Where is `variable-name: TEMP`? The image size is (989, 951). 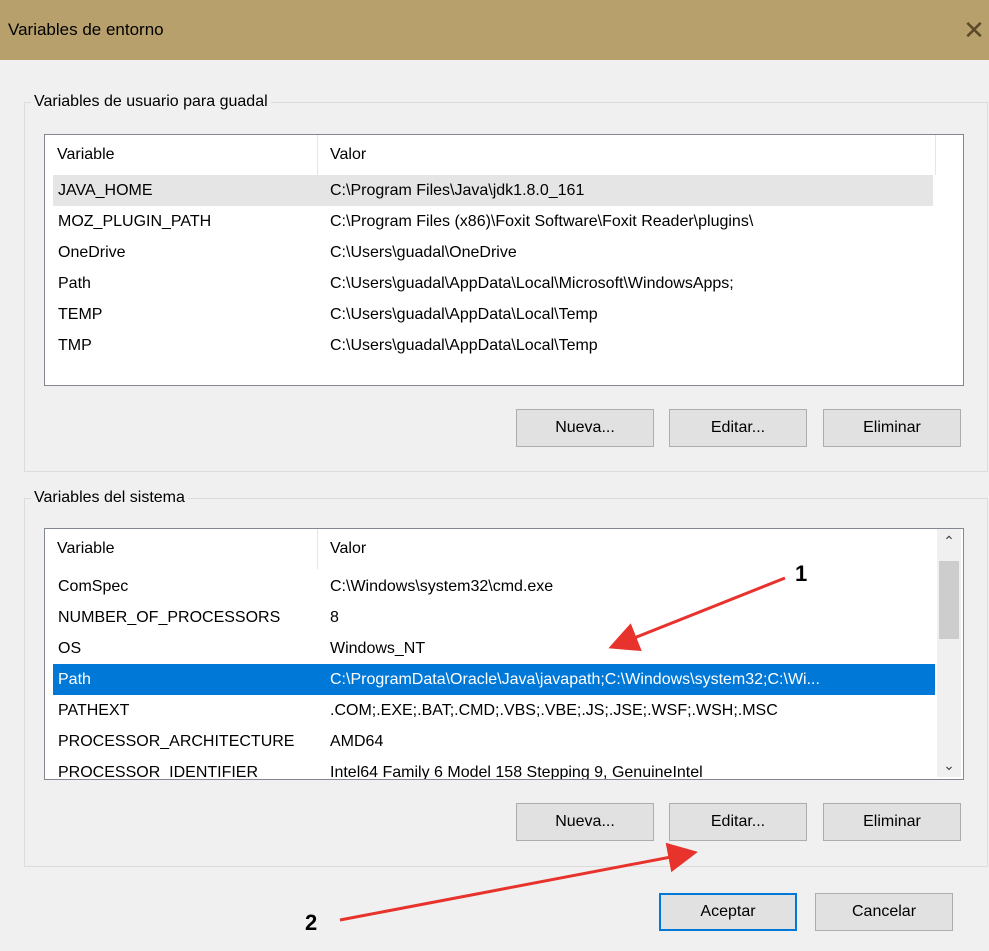
variable-name: TEMP is located at coordinates (80, 314).